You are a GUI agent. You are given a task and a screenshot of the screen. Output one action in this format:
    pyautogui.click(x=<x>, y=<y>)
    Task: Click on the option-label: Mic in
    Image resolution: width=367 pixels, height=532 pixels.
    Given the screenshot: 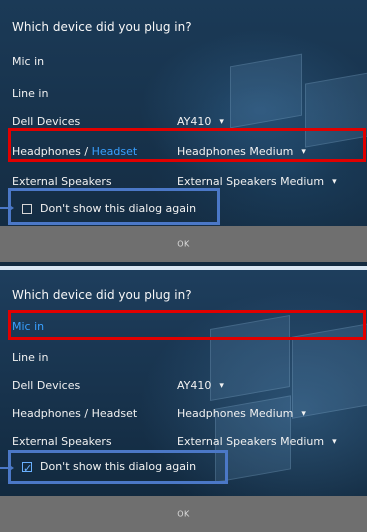 What is the action you would take?
    pyautogui.click(x=28, y=61)
    